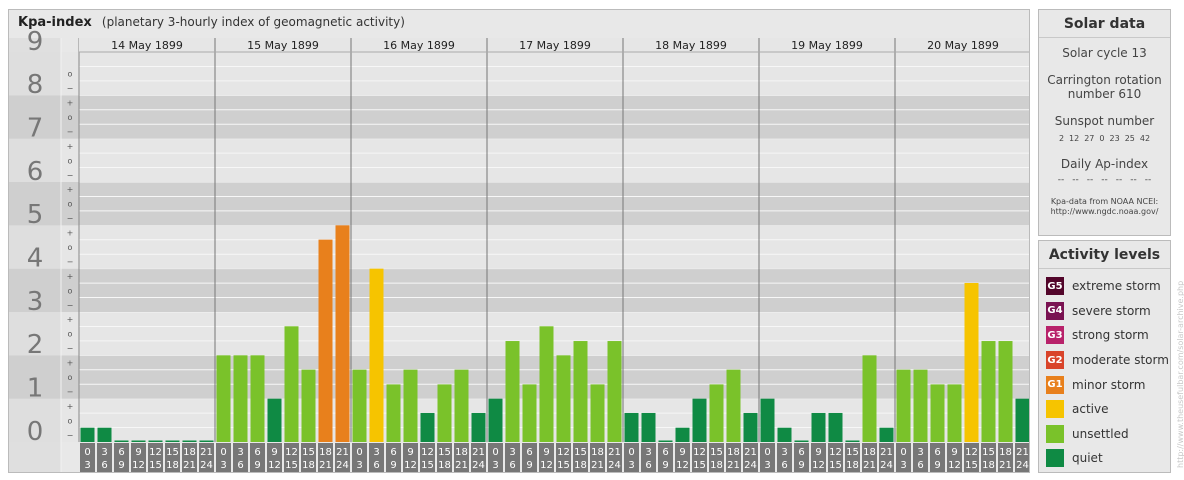  Describe the element at coordinates (1104, 180) in the screenshot. I see `ap-index-values: -- -- -- -- -- -- --` at that location.